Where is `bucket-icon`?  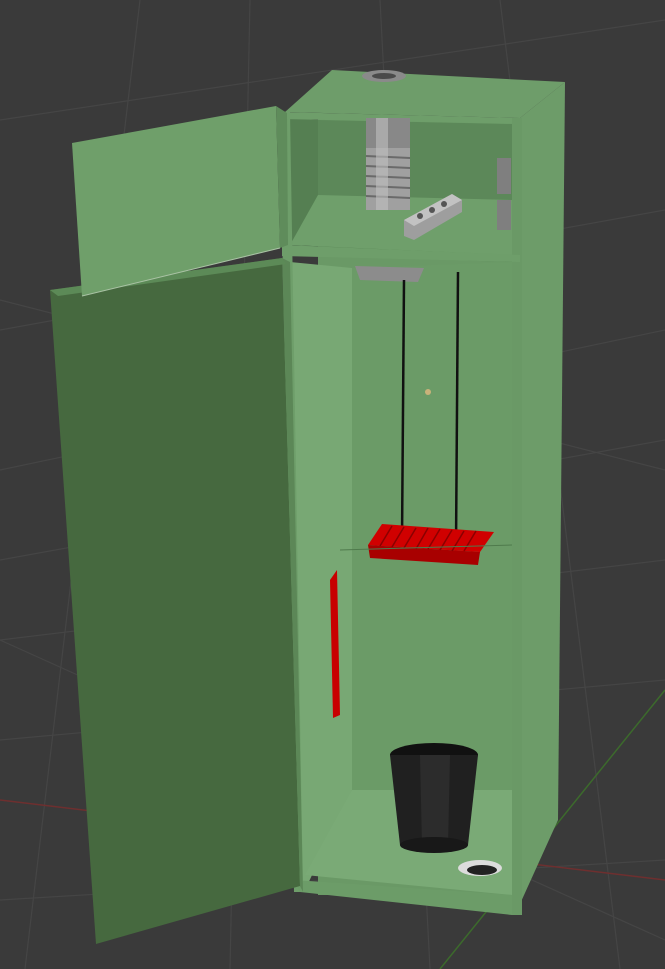 bucket-icon is located at coordinates (434, 798).